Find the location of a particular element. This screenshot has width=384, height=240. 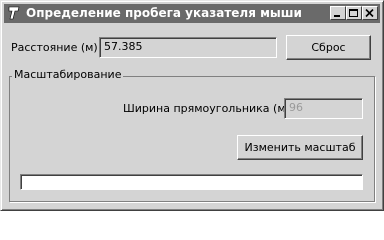

minimize-button is located at coordinates (338, 13).